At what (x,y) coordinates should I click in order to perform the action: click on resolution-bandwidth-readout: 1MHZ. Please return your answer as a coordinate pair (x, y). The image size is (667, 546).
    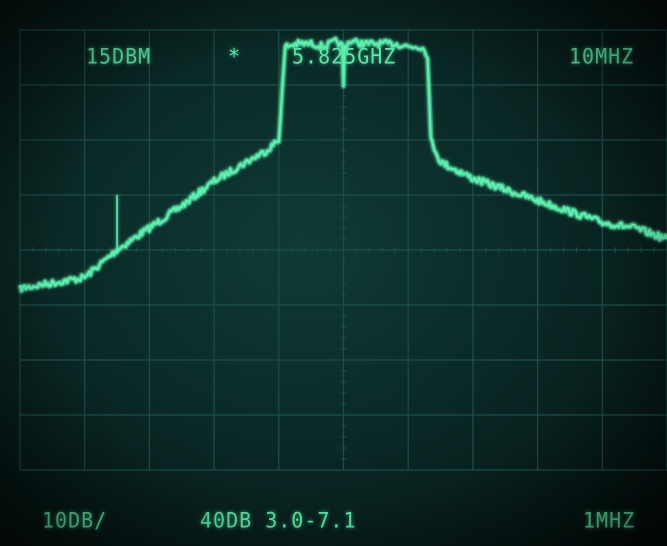
    Looking at the image, I should click on (609, 520).